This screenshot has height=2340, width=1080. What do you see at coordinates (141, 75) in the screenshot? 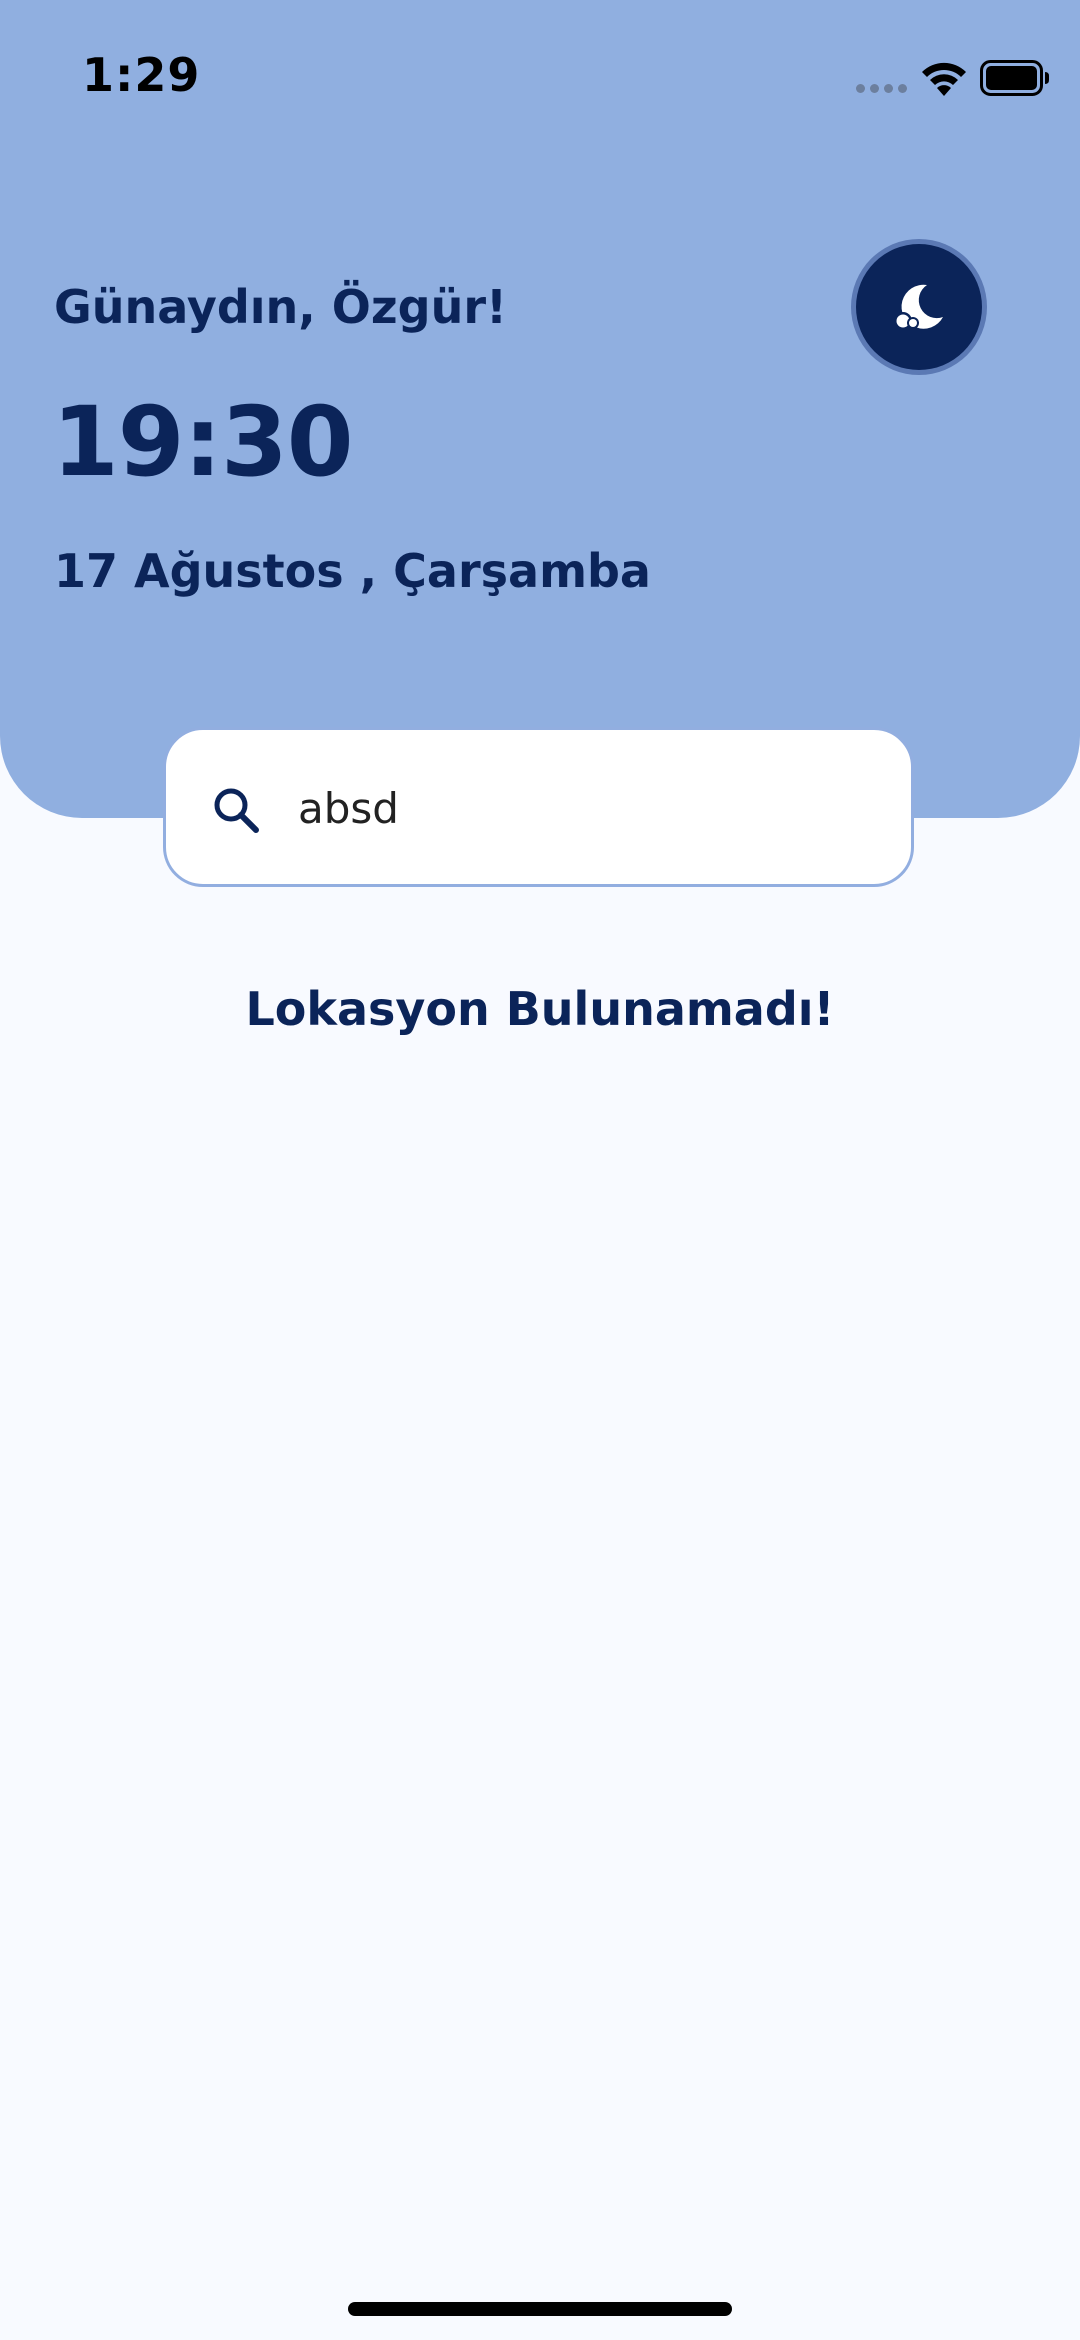
I see `status-time: 1:29` at bounding box center [141, 75].